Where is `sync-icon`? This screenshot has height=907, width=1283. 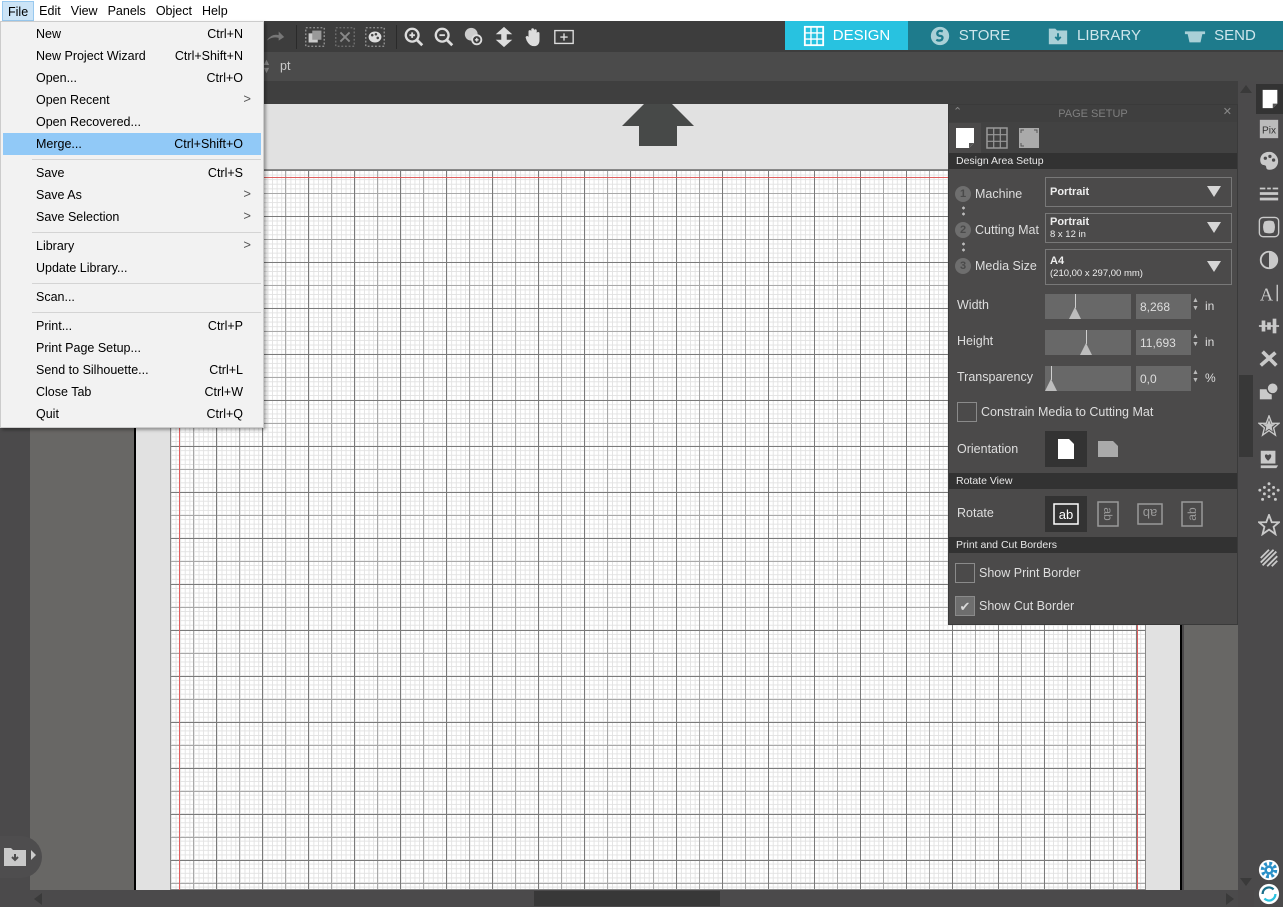
sync-icon is located at coordinates (1269, 894).